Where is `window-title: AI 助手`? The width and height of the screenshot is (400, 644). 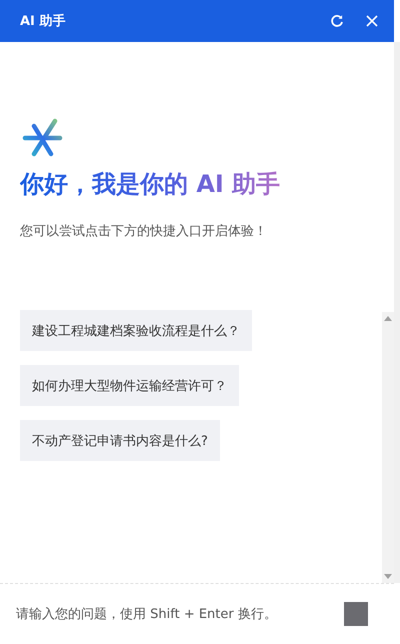
window-title: AI 助手 is located at coordinates (43, 21).